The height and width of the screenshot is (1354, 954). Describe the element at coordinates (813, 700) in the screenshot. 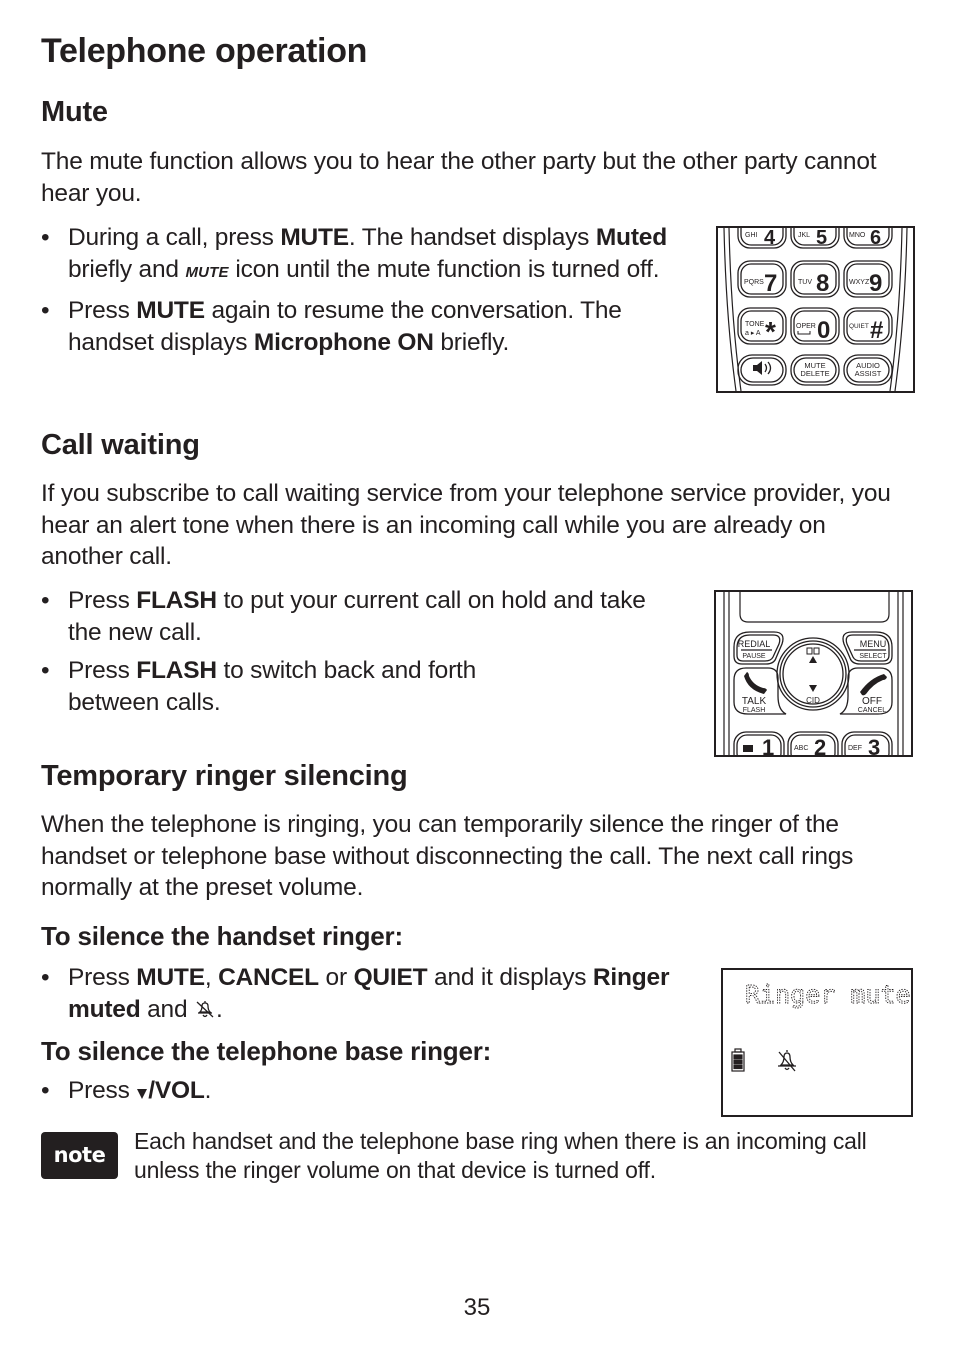

I see `svg-text: CID` at that location.